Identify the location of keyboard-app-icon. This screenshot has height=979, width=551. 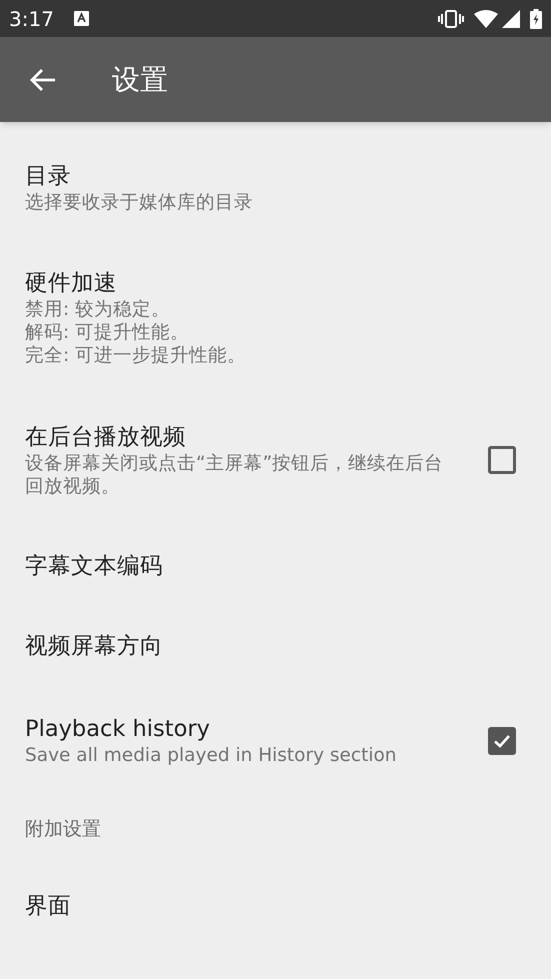
(81, 18).